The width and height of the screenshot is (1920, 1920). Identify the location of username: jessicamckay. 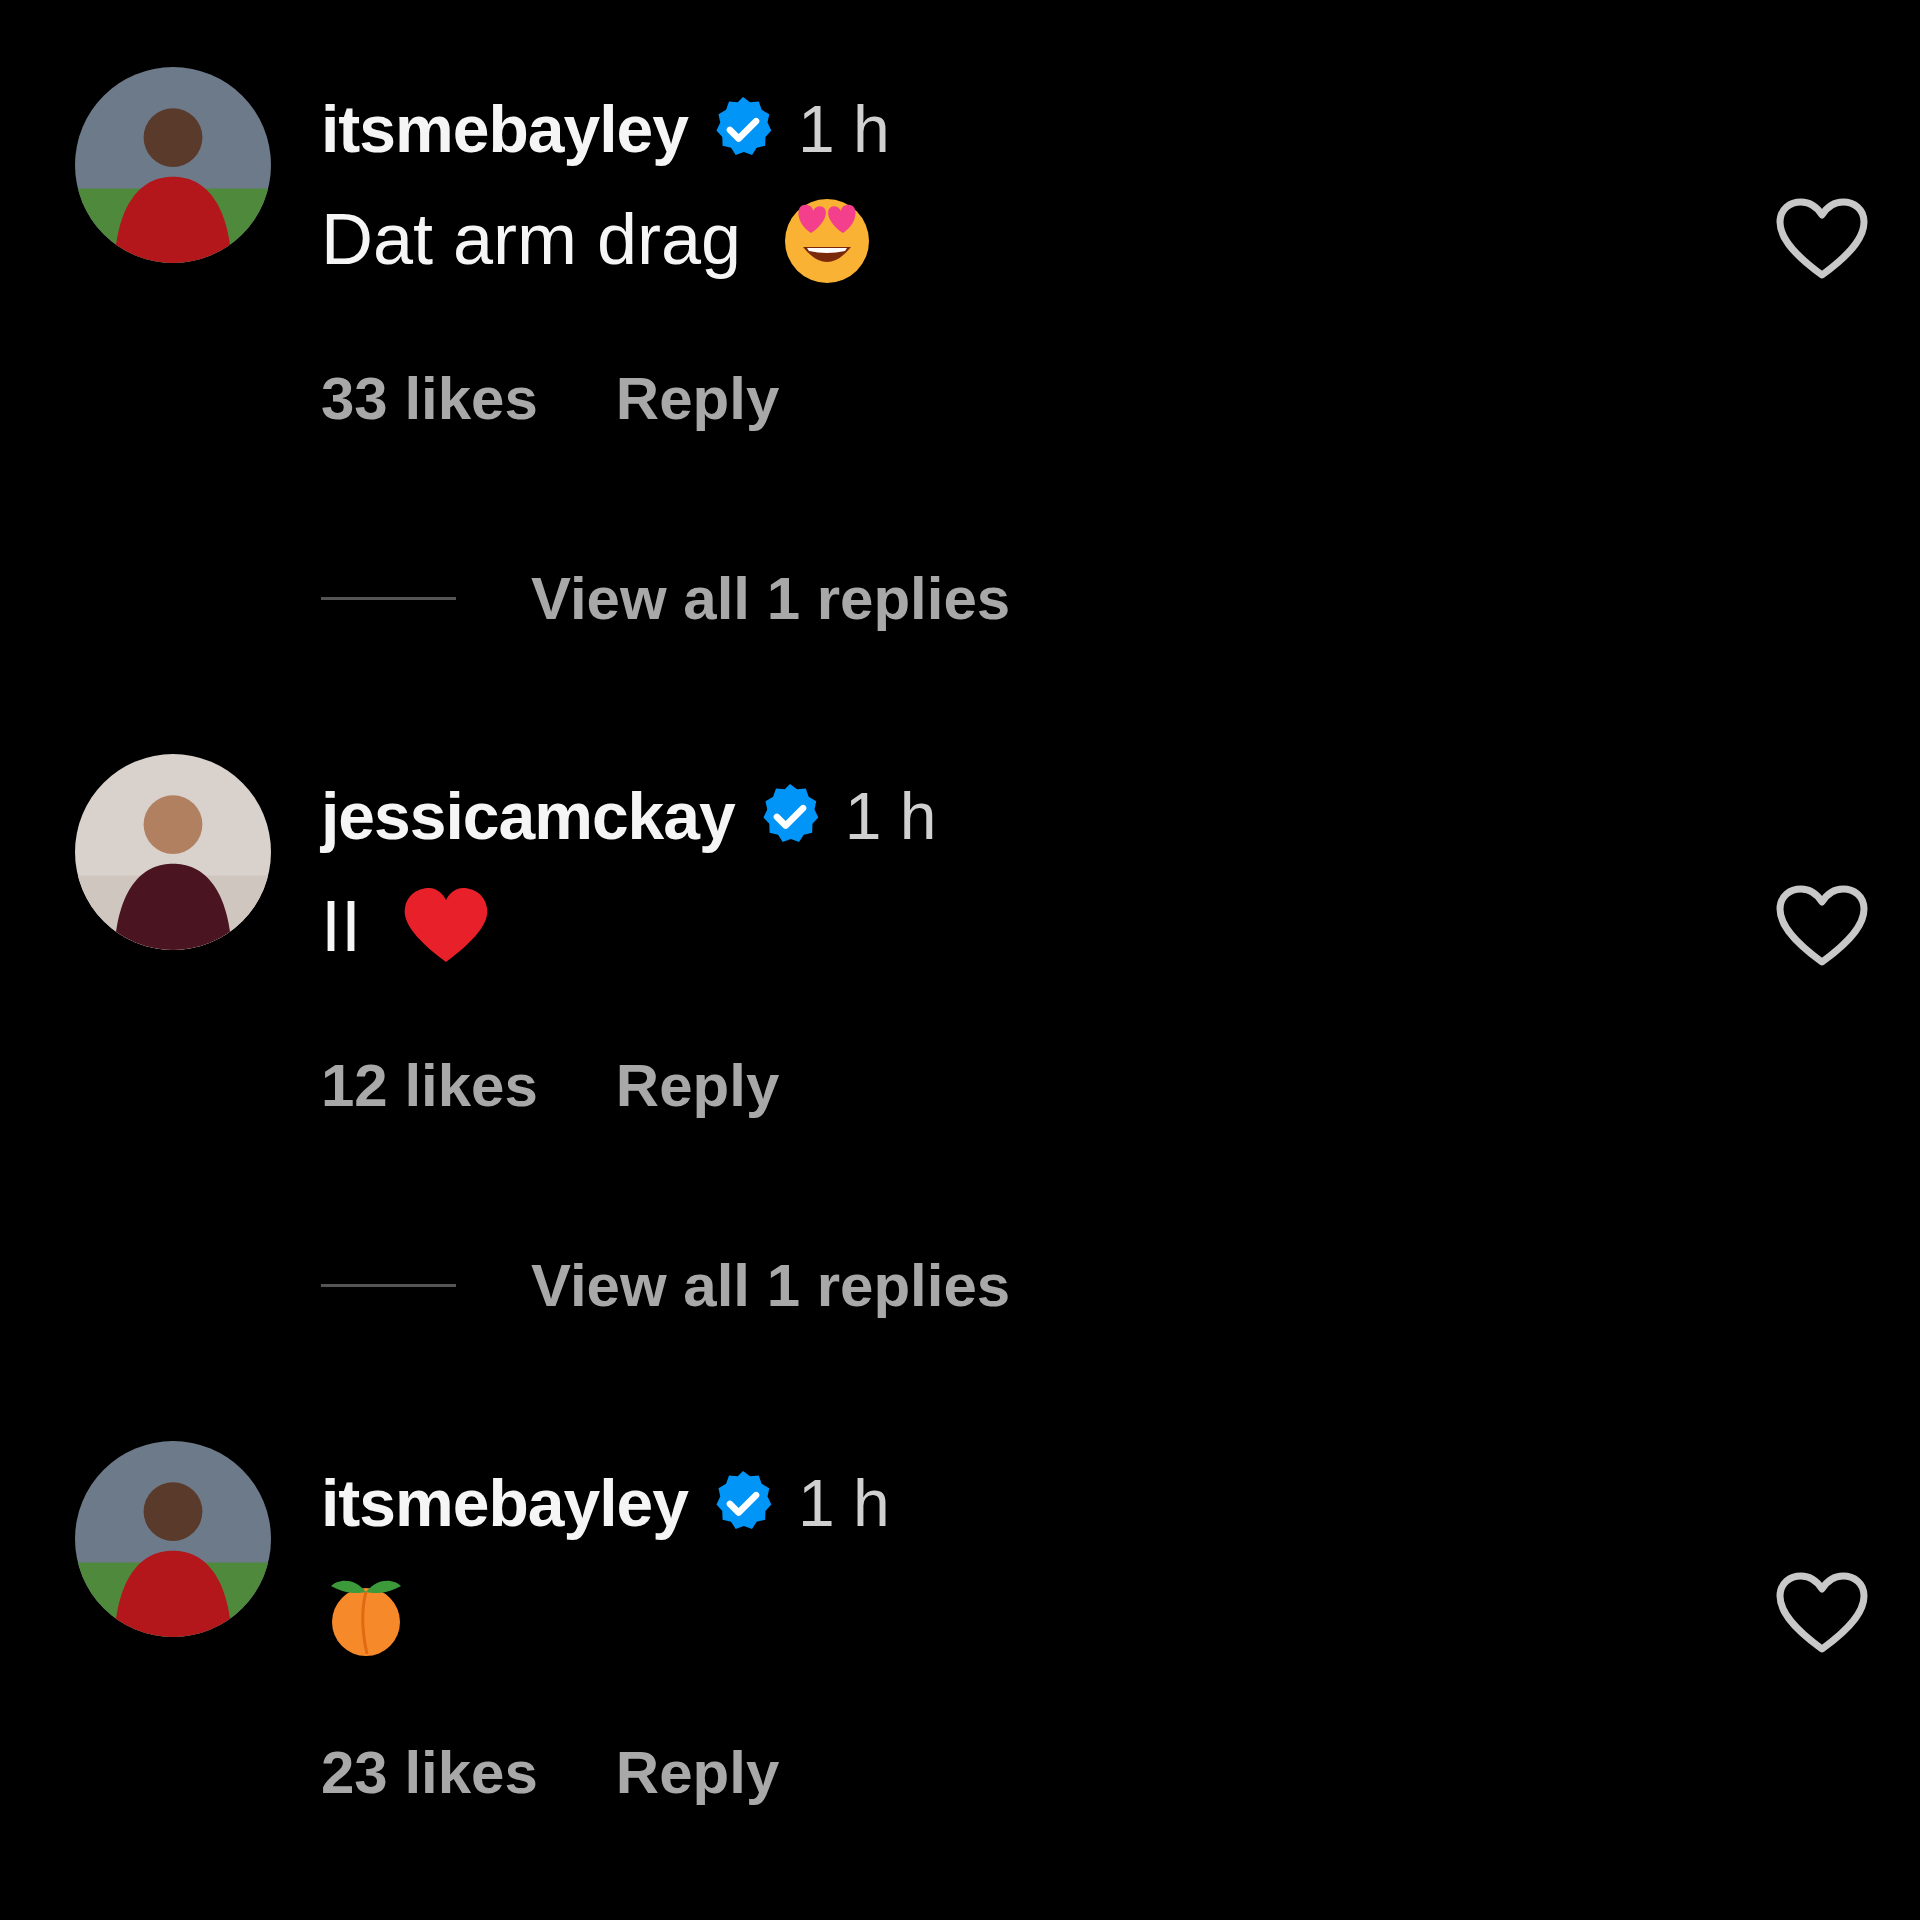
(528, 816).